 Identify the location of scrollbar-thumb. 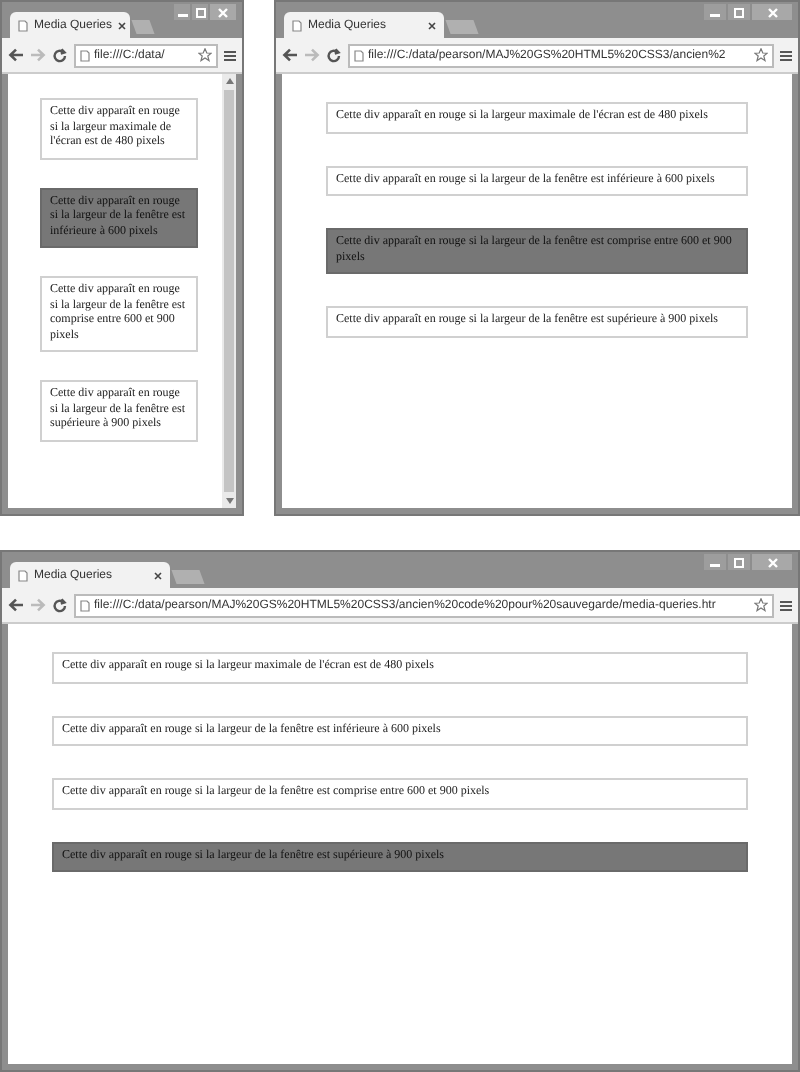
(229, 291).